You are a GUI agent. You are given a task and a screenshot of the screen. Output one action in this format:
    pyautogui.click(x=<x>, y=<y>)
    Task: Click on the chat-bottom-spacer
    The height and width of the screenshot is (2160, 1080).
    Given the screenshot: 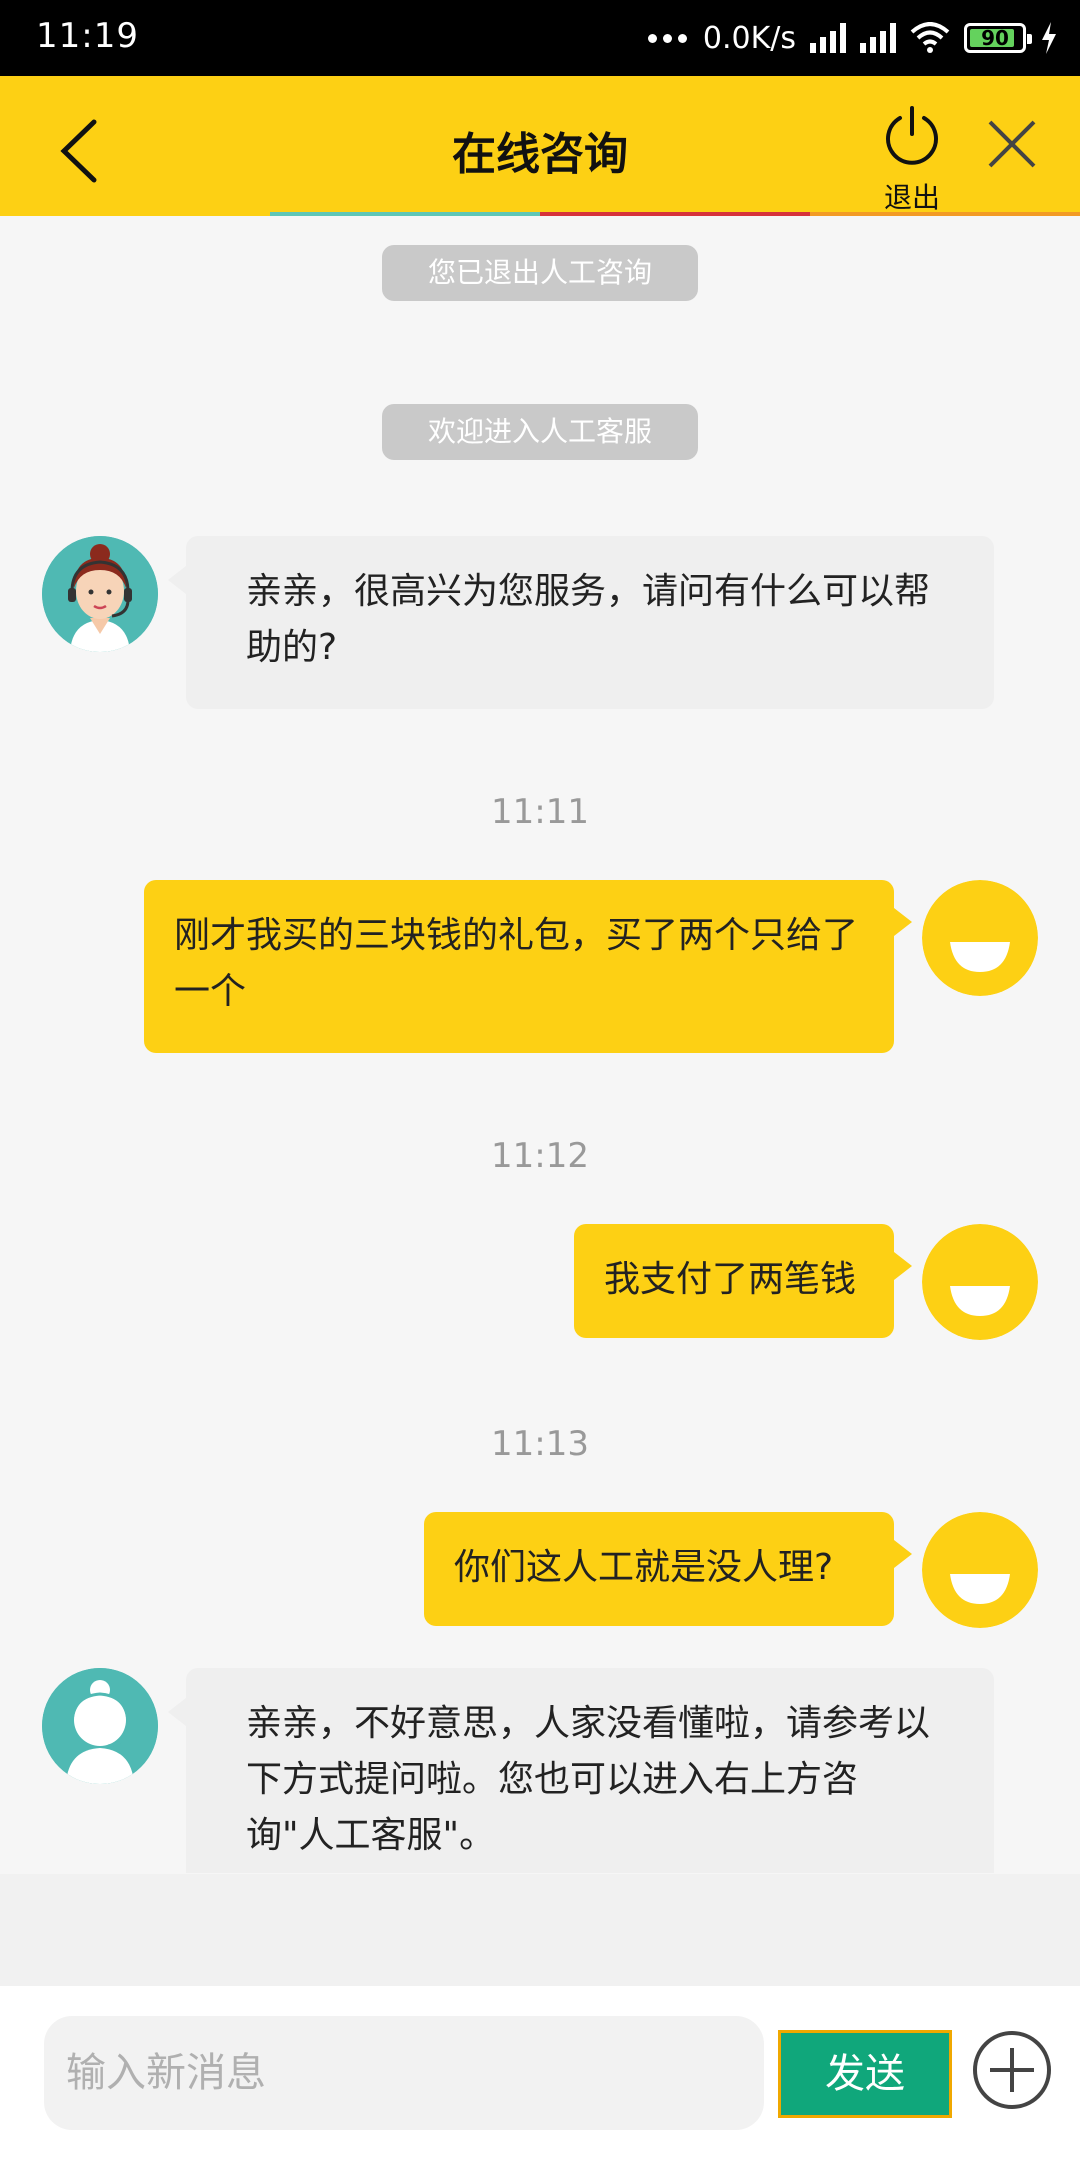 What is the action you would take?
    pyautogui.click(x=540, y=1930)
    